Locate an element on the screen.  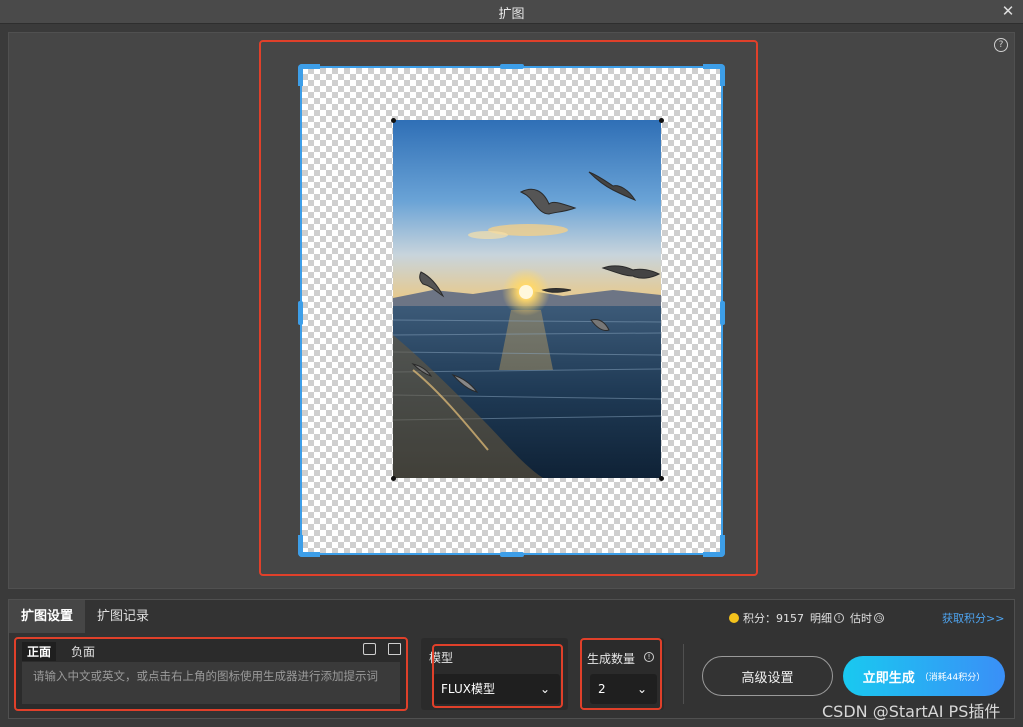
clock-icon: ◷ is located at coordinates (879, 618).